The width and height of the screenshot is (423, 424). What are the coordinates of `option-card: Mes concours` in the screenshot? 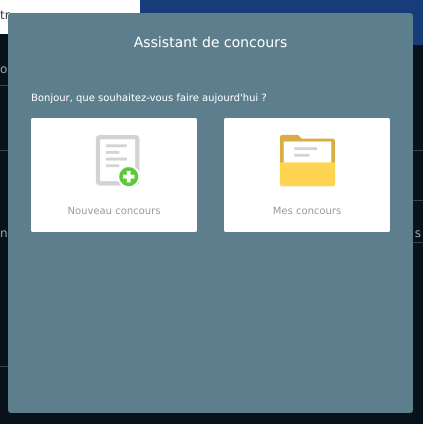 It's located at (307, 175).